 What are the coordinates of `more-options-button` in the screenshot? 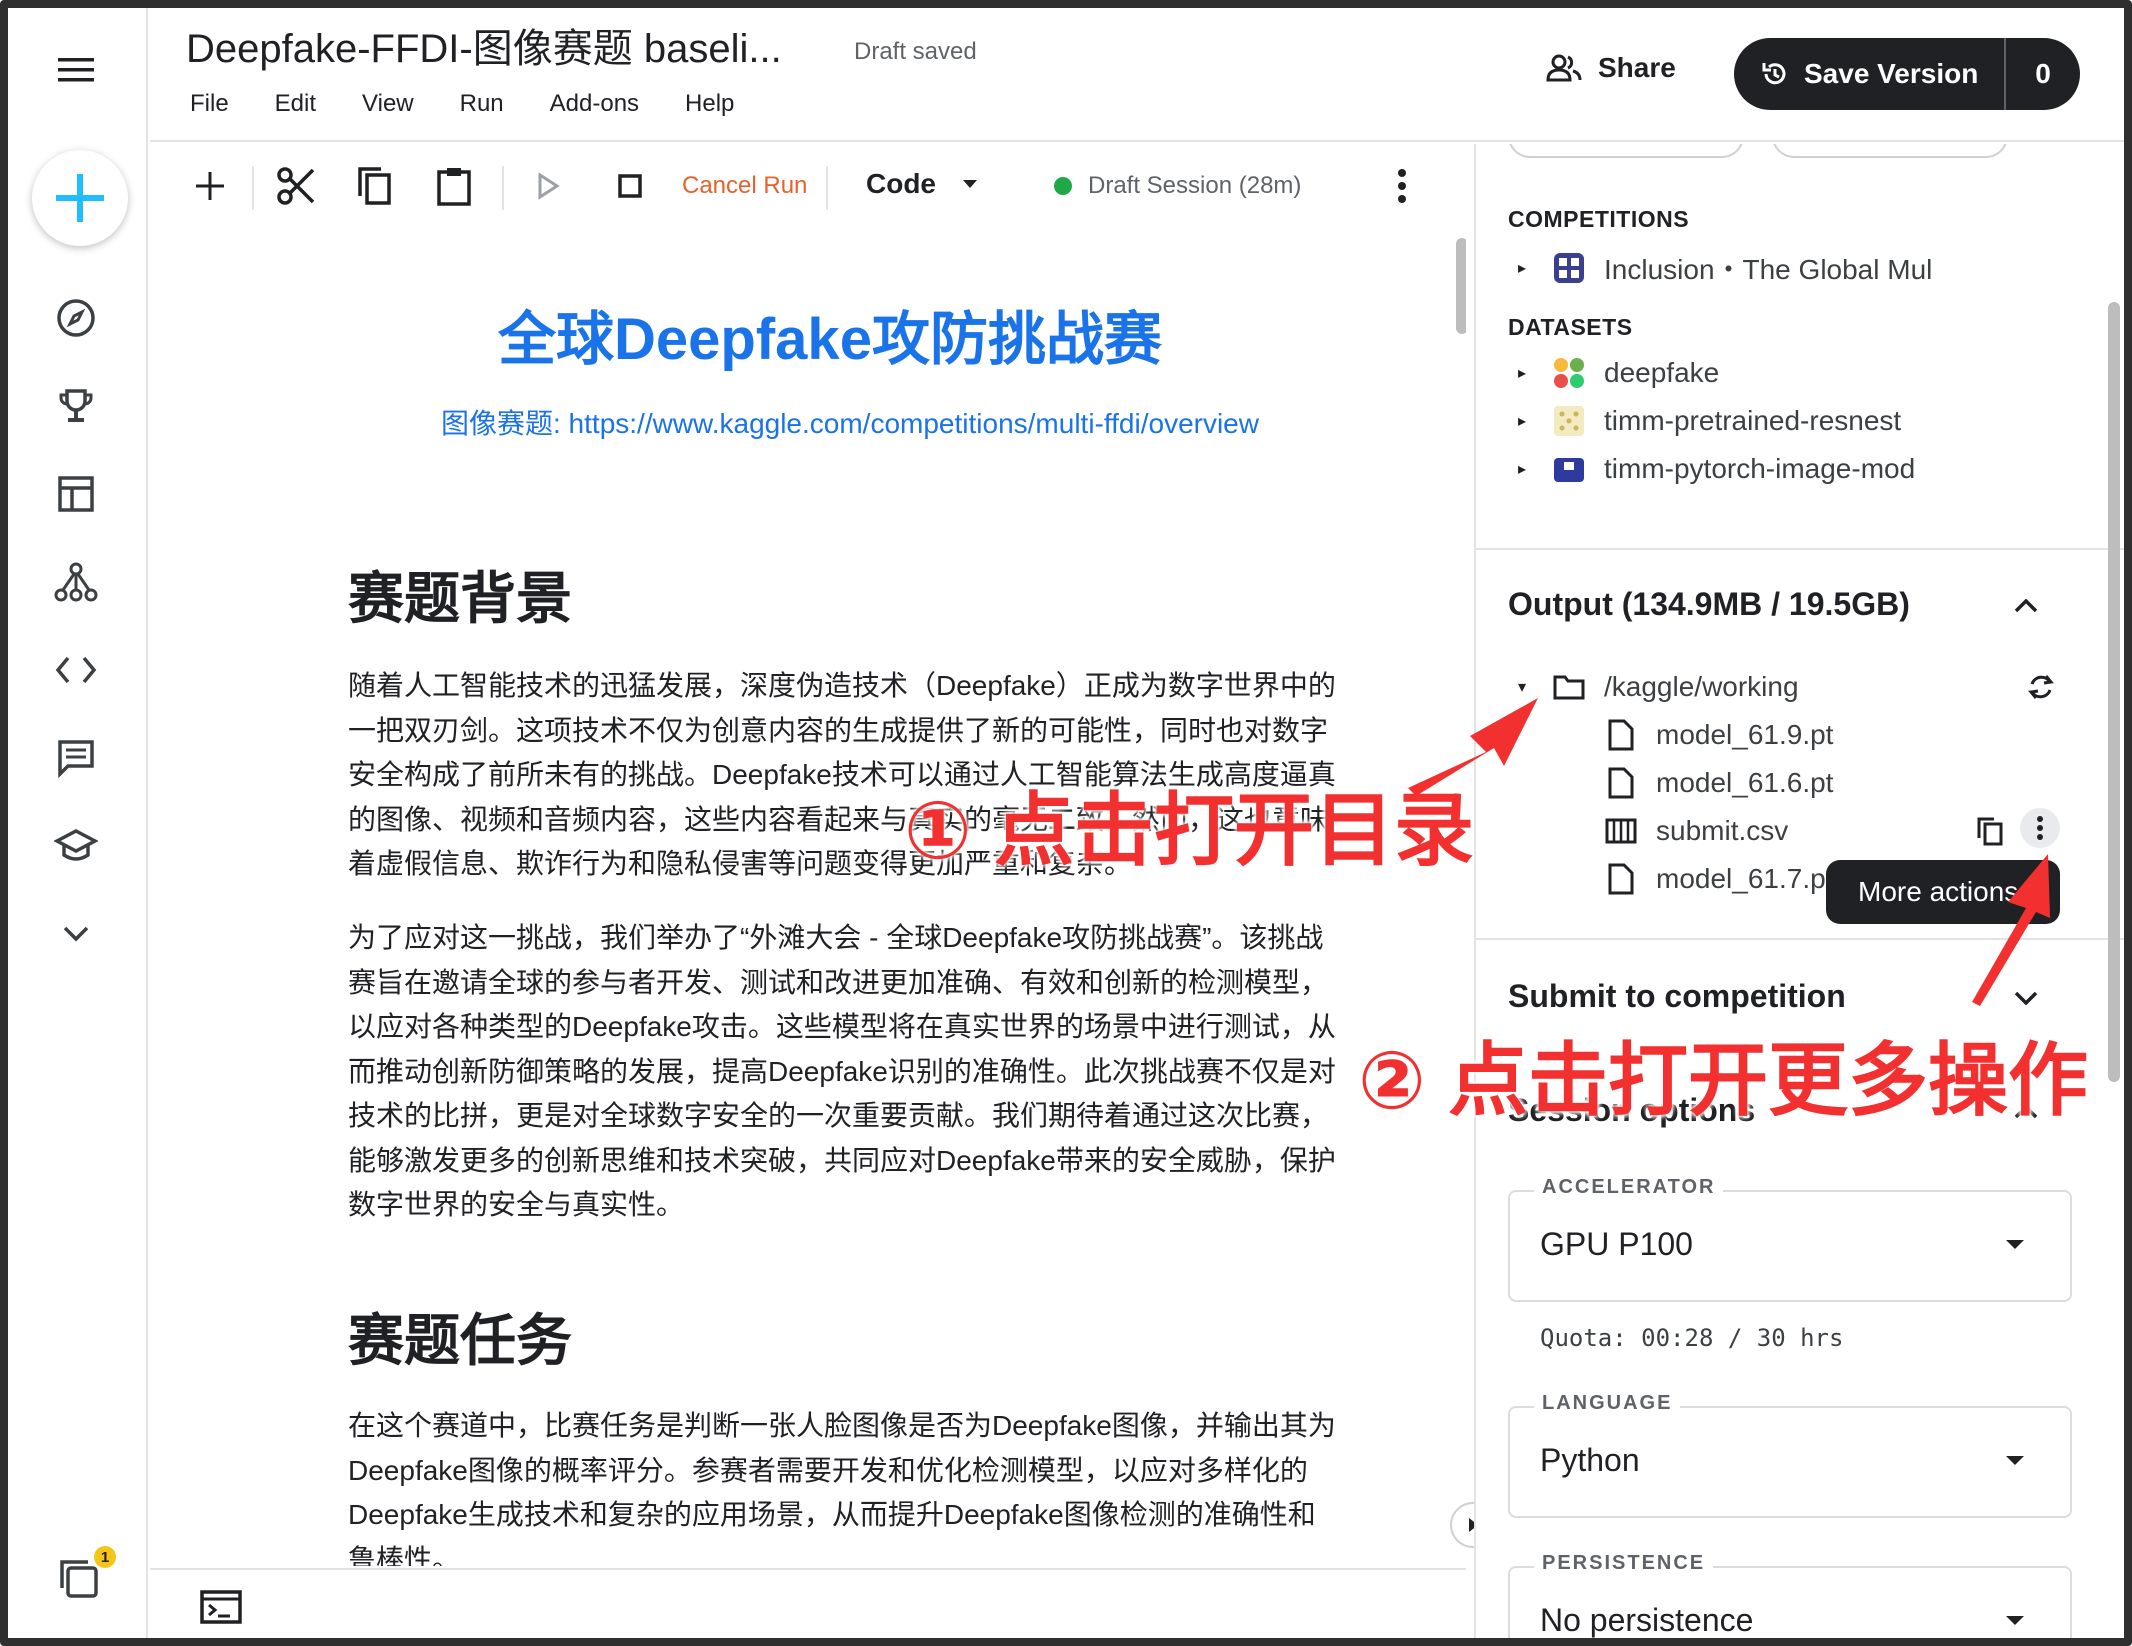 It's located at (1402, 186).